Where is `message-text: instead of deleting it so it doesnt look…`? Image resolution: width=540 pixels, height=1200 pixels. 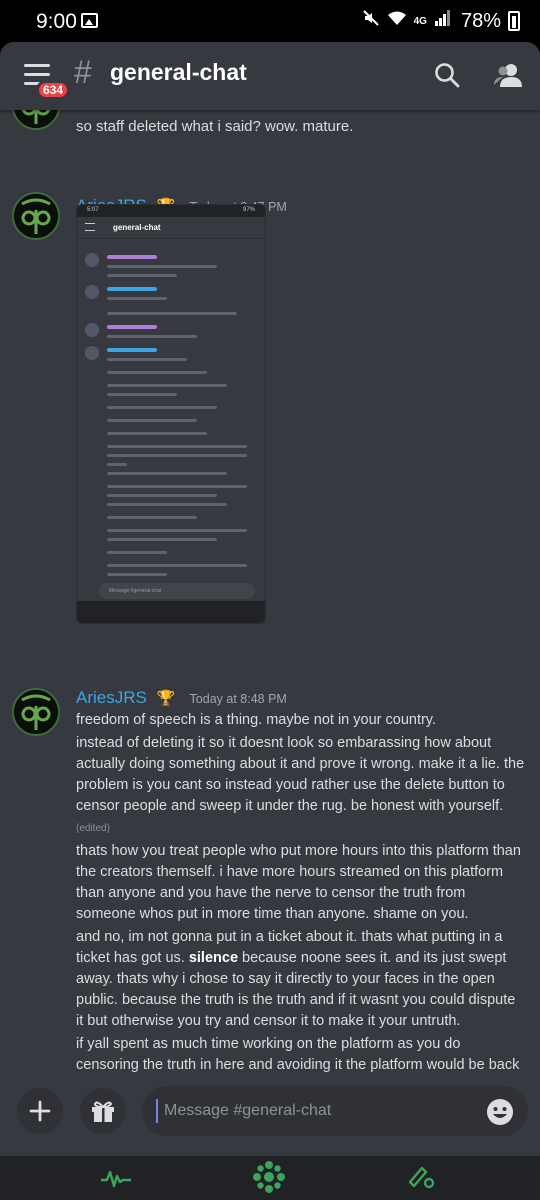
message-text: instead of deleting it so it doesnt look… is located at coordinates (301, 786).